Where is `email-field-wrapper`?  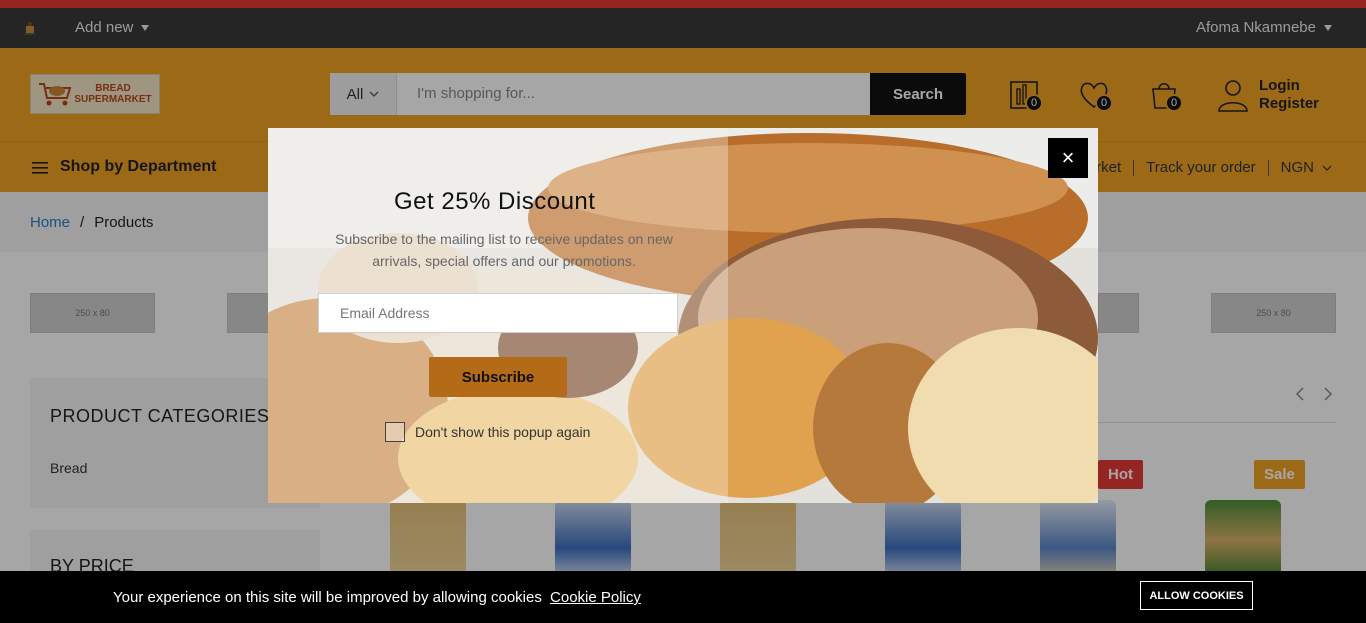
email-field-wrapper is located at coordinates (498, 313).